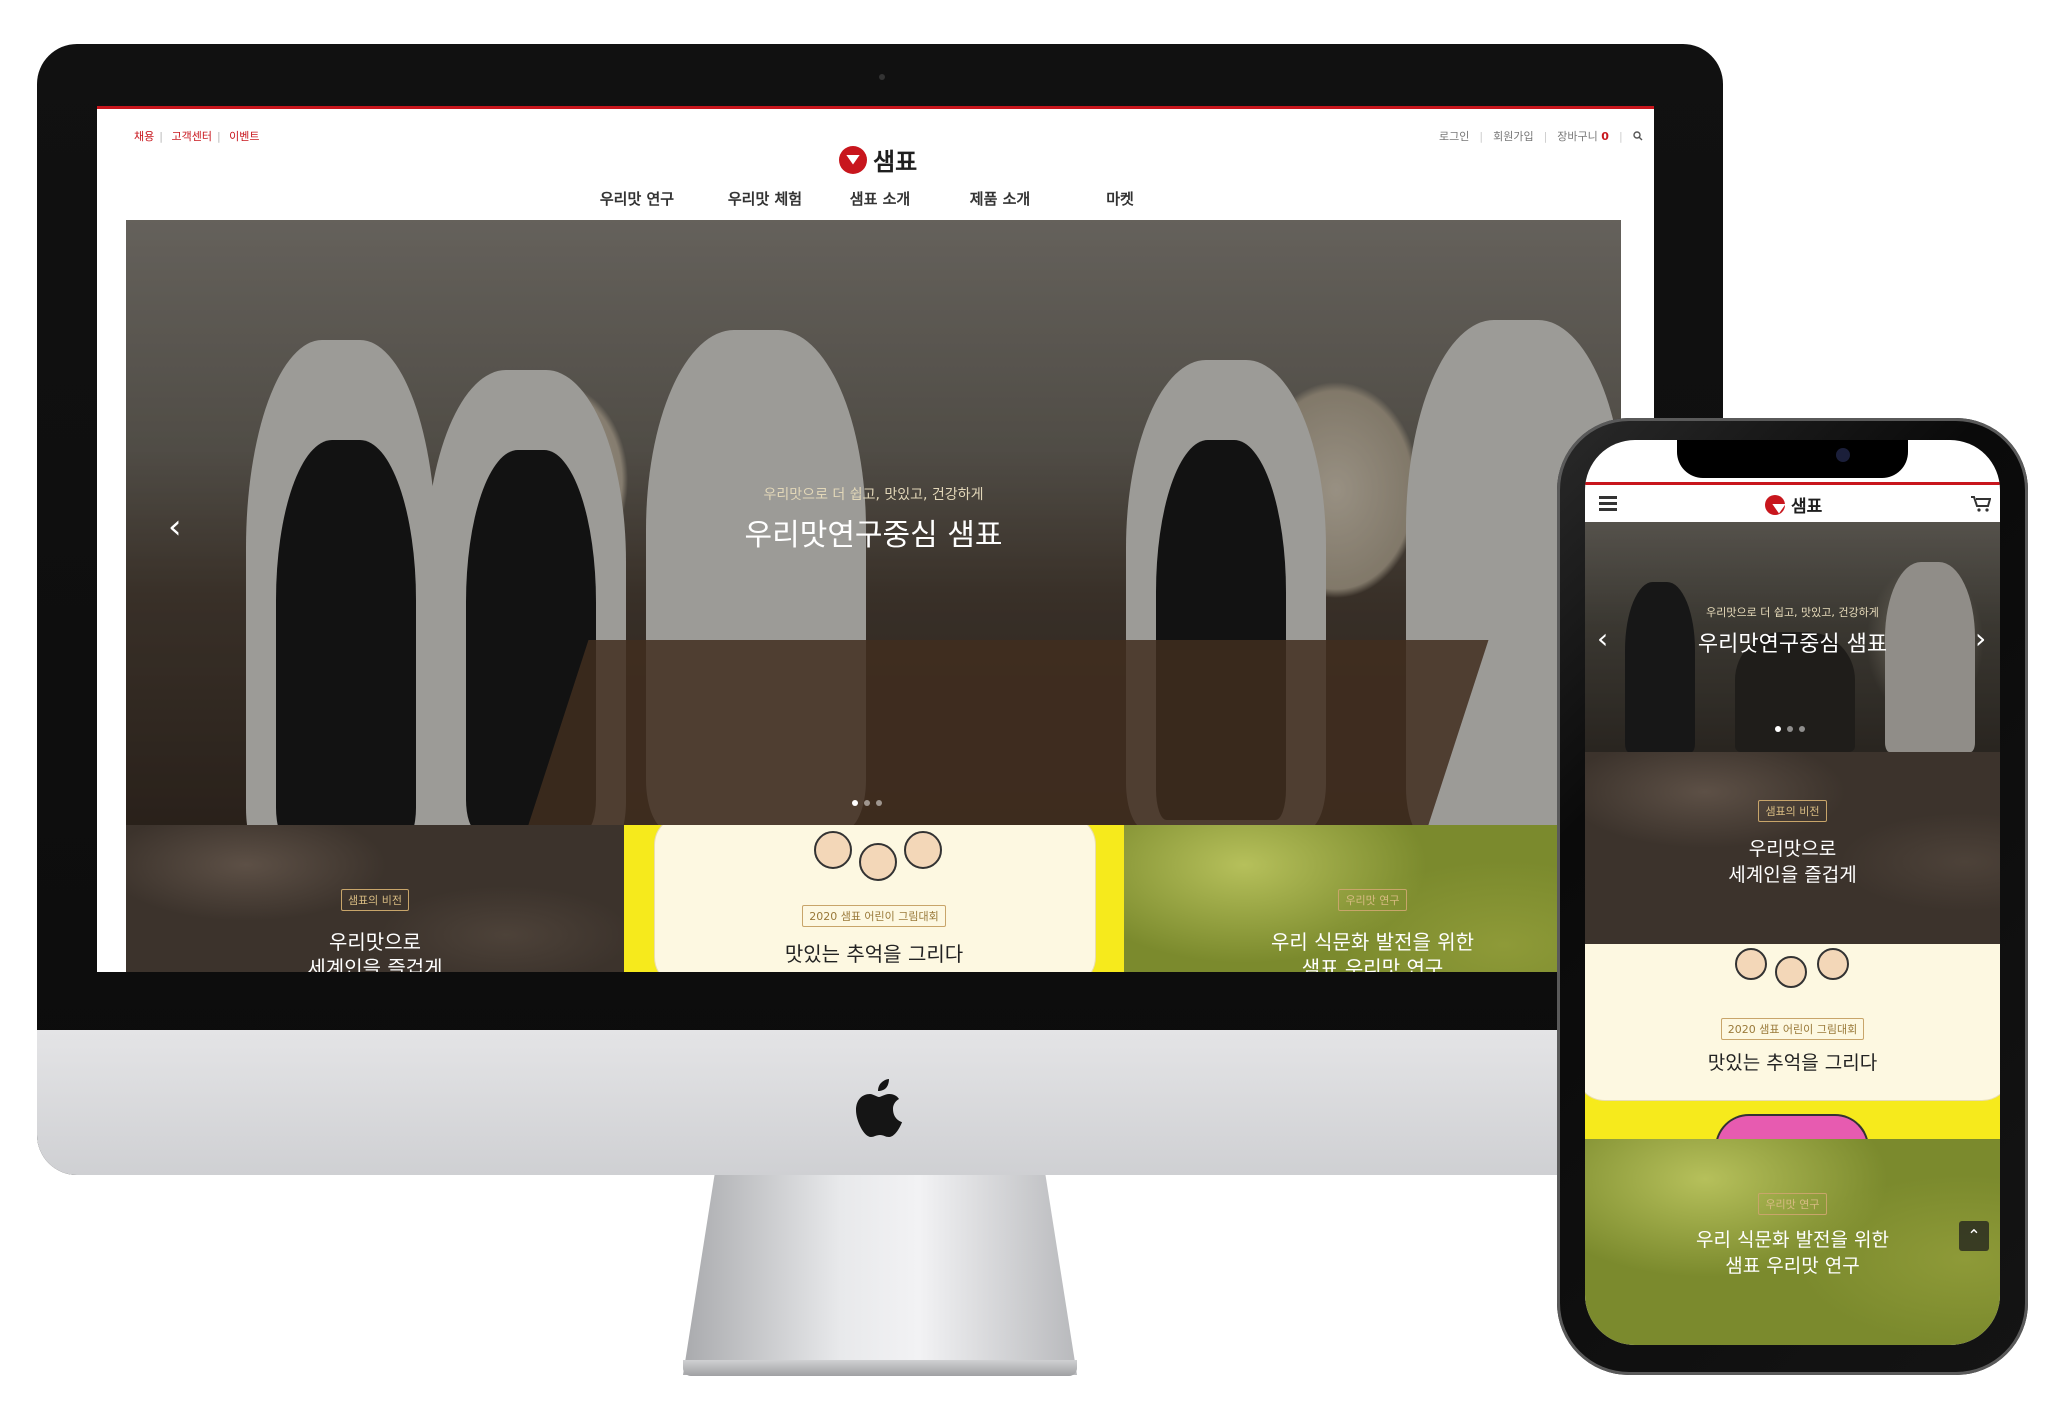 Image resolution: width=2060 pixels, height=1417 pixels. I want to click on mobile-hero-next-arrow: ›, so click(1980, 639).